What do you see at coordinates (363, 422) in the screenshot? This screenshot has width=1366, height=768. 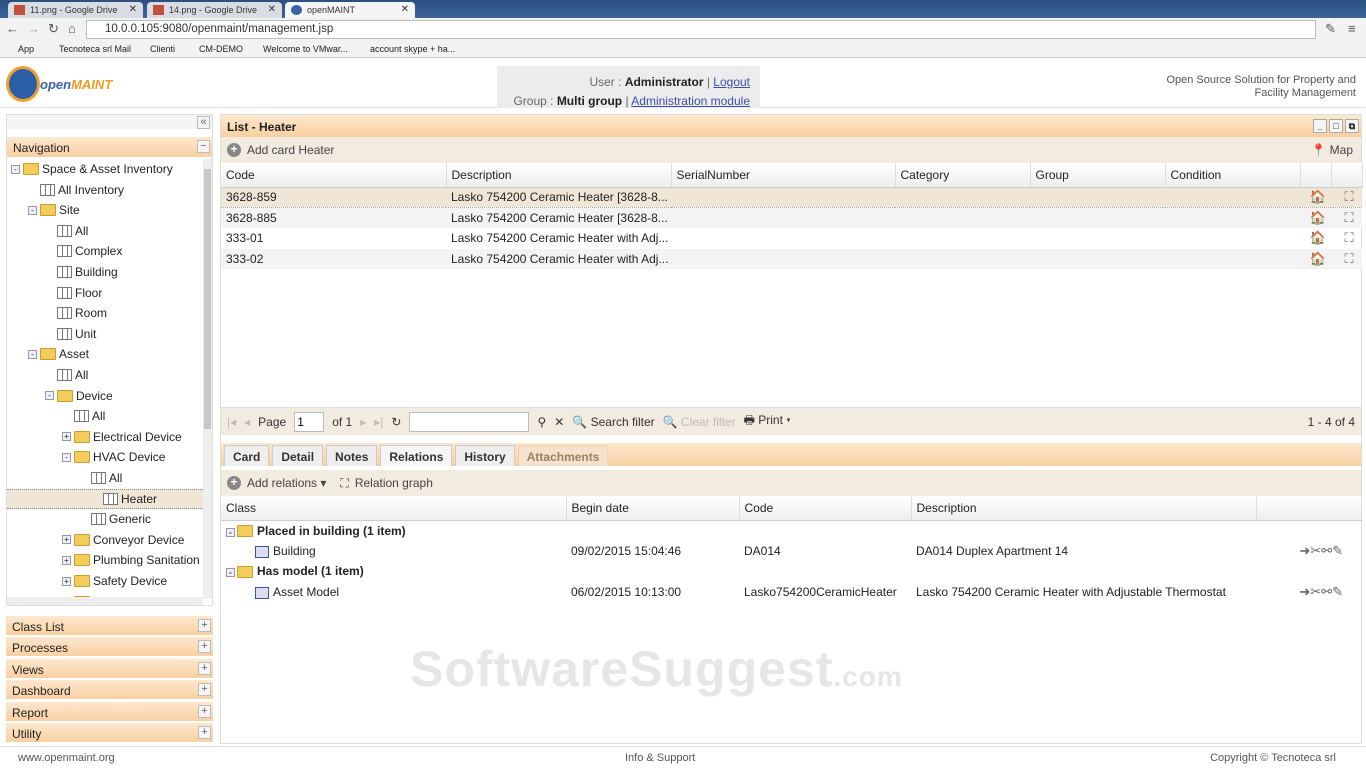 I see `next-page-icon: ▸` at bounding box center [363, 422].